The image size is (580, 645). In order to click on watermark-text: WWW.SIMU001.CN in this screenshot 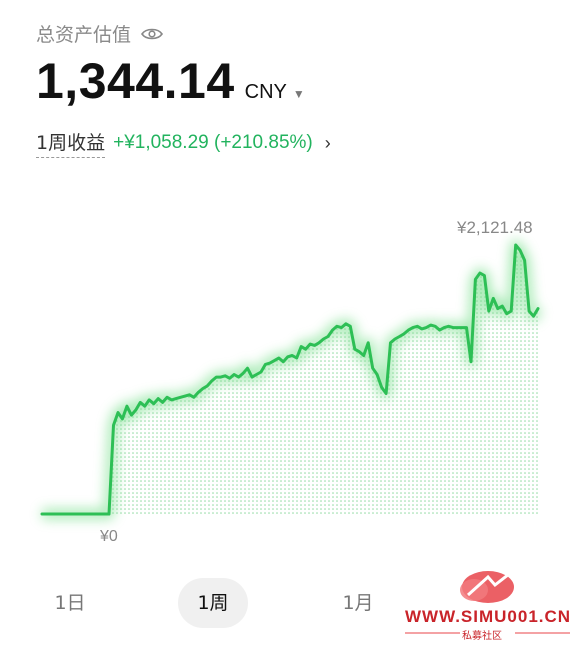, I will do `click(488, 616)`.